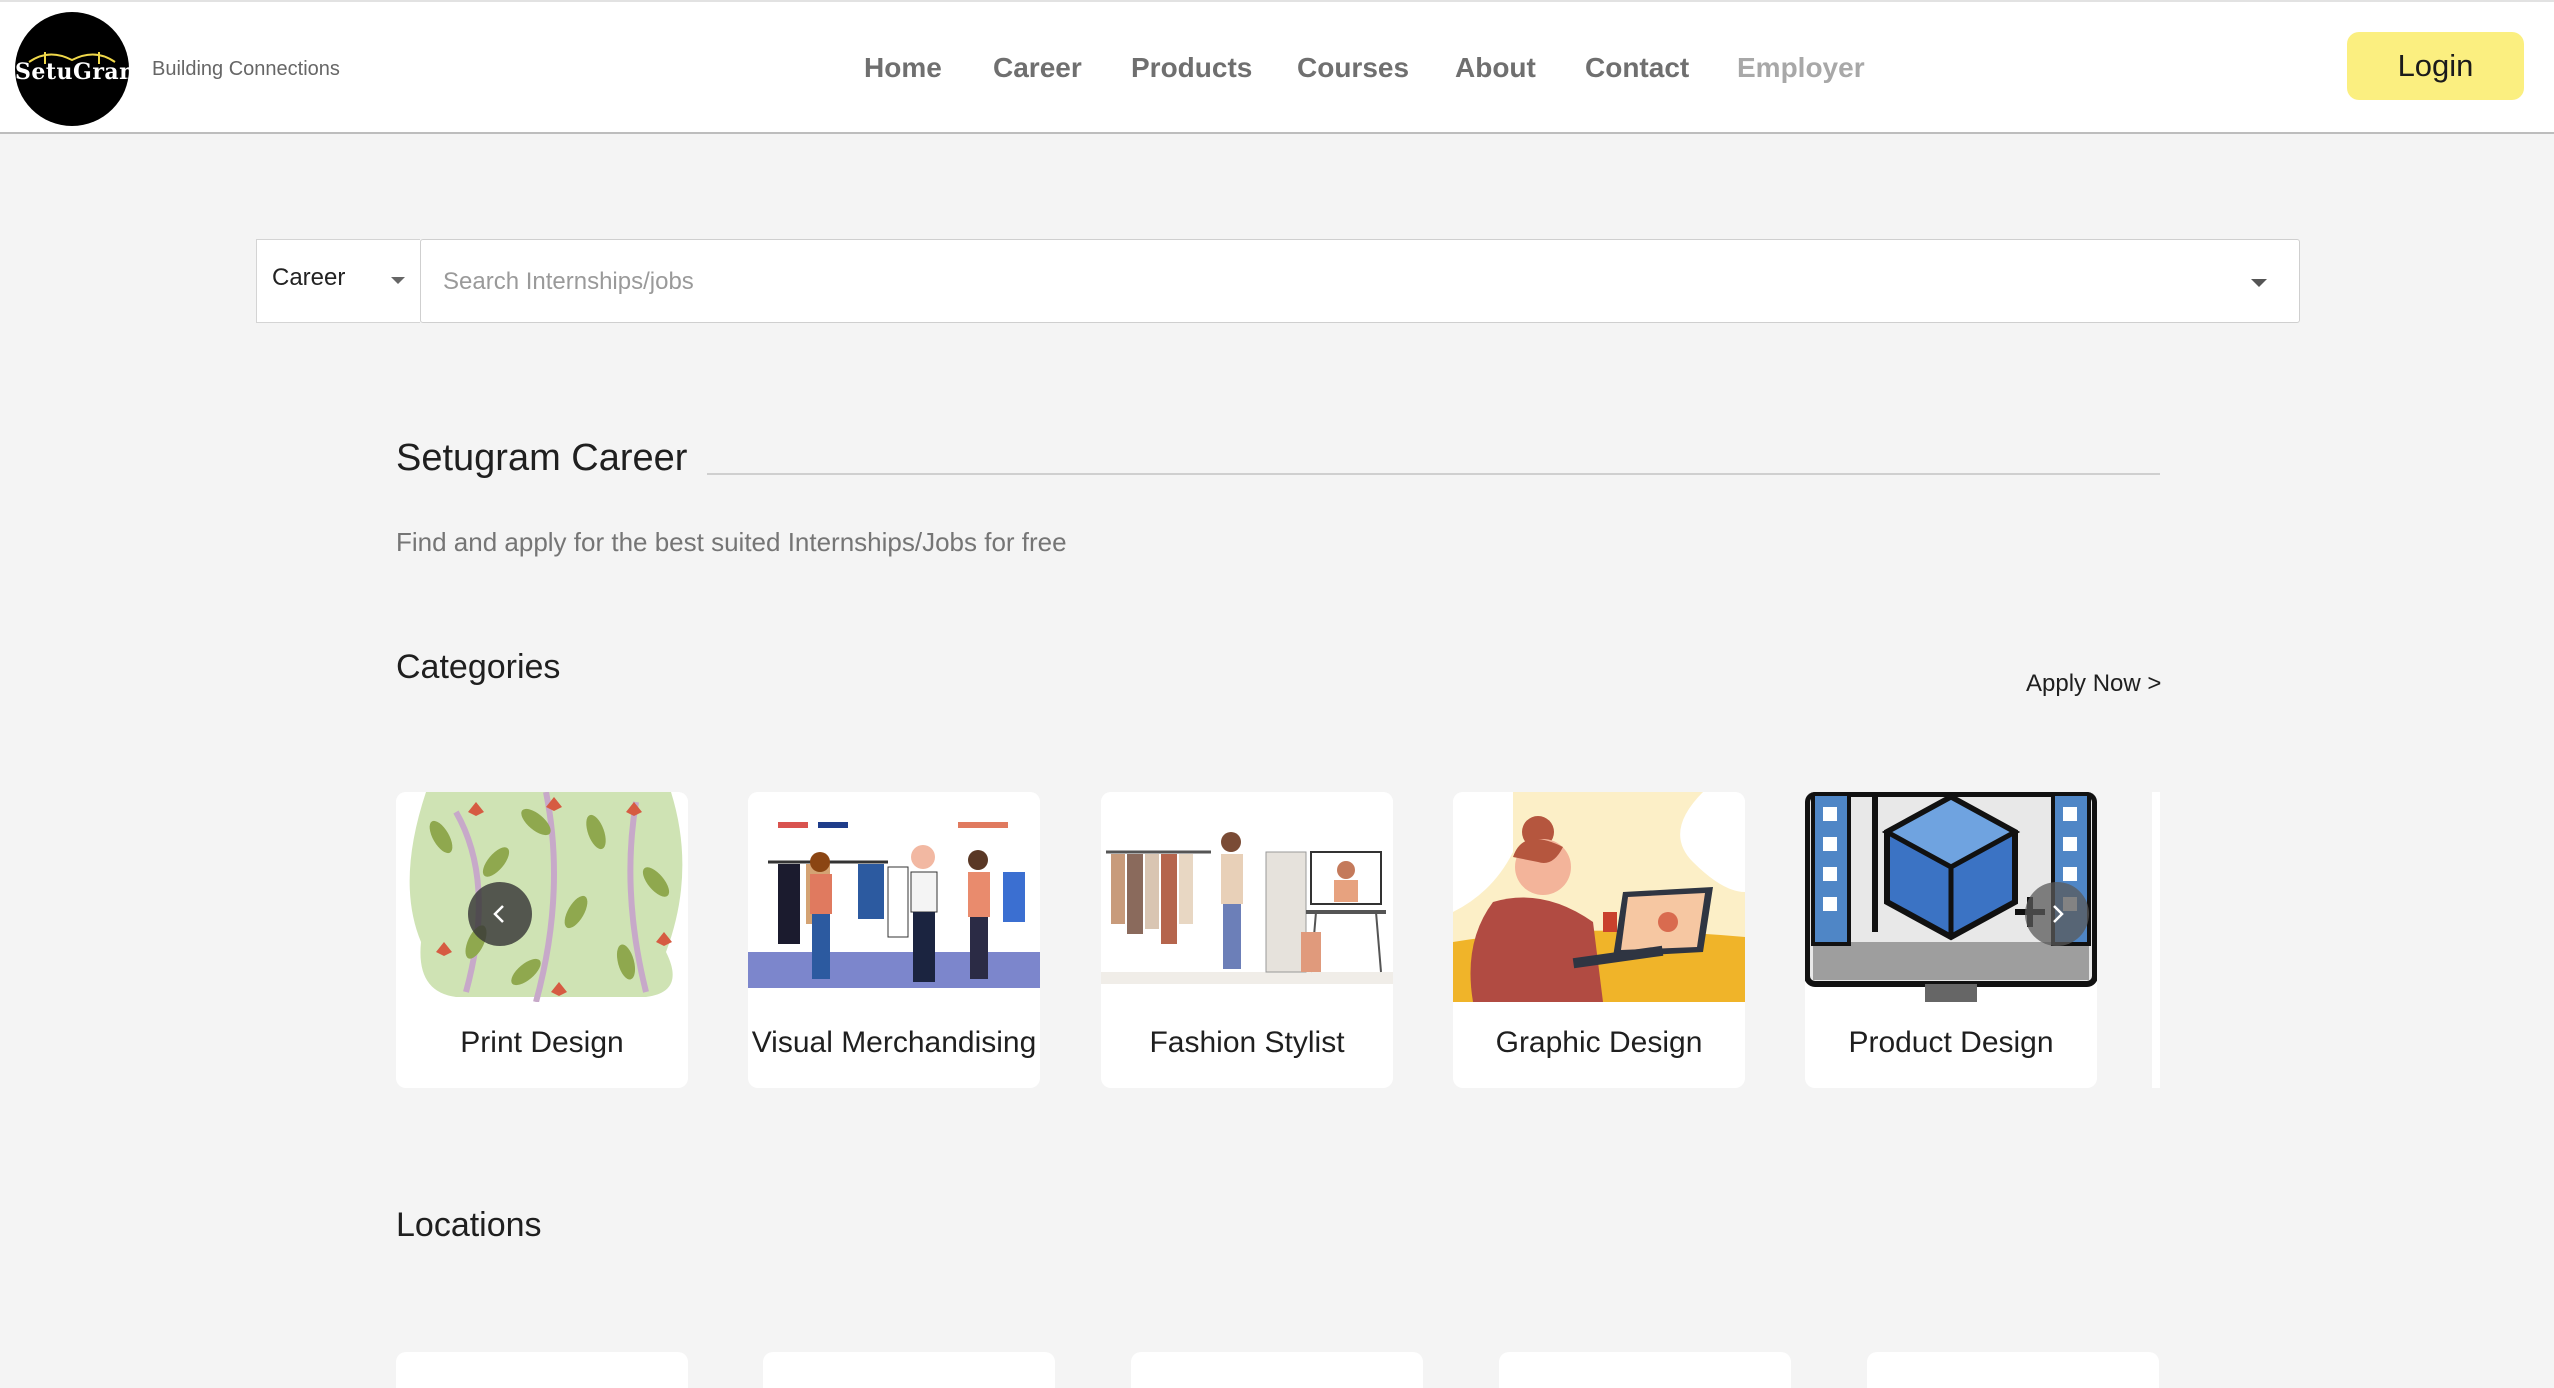  I want to click on category-card-visual-merchandising: Visual Merchandising, so click(894, 940).